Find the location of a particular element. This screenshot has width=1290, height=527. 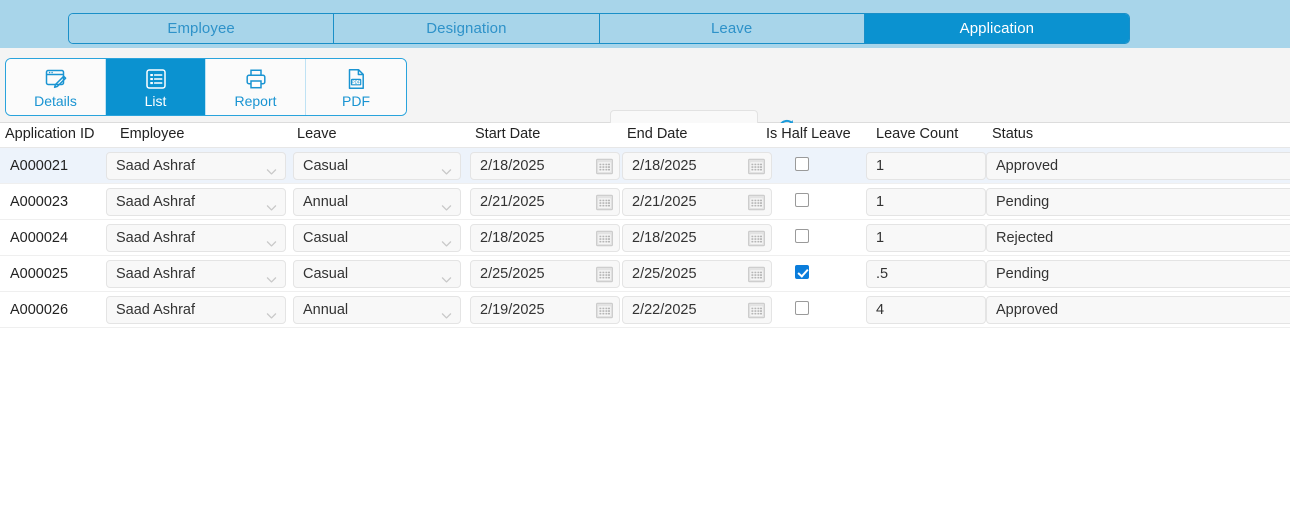

employee-cell: Saad Ashraf is located at coordinates (196, 202).